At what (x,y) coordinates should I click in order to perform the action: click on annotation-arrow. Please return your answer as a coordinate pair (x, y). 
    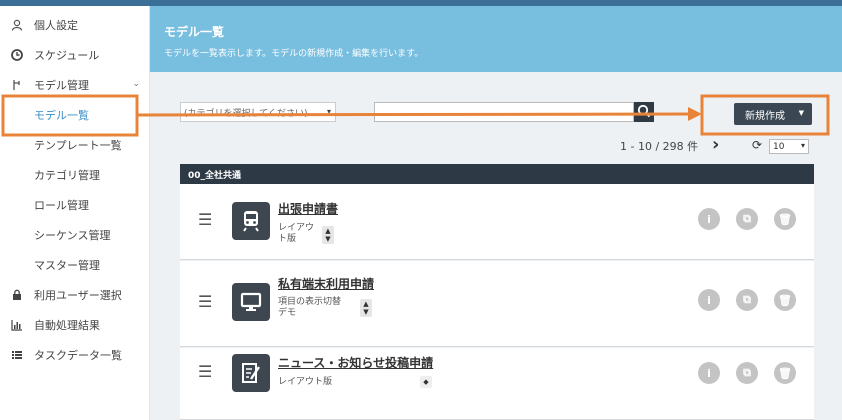
    Looking at the image, I should click on (415, 114).